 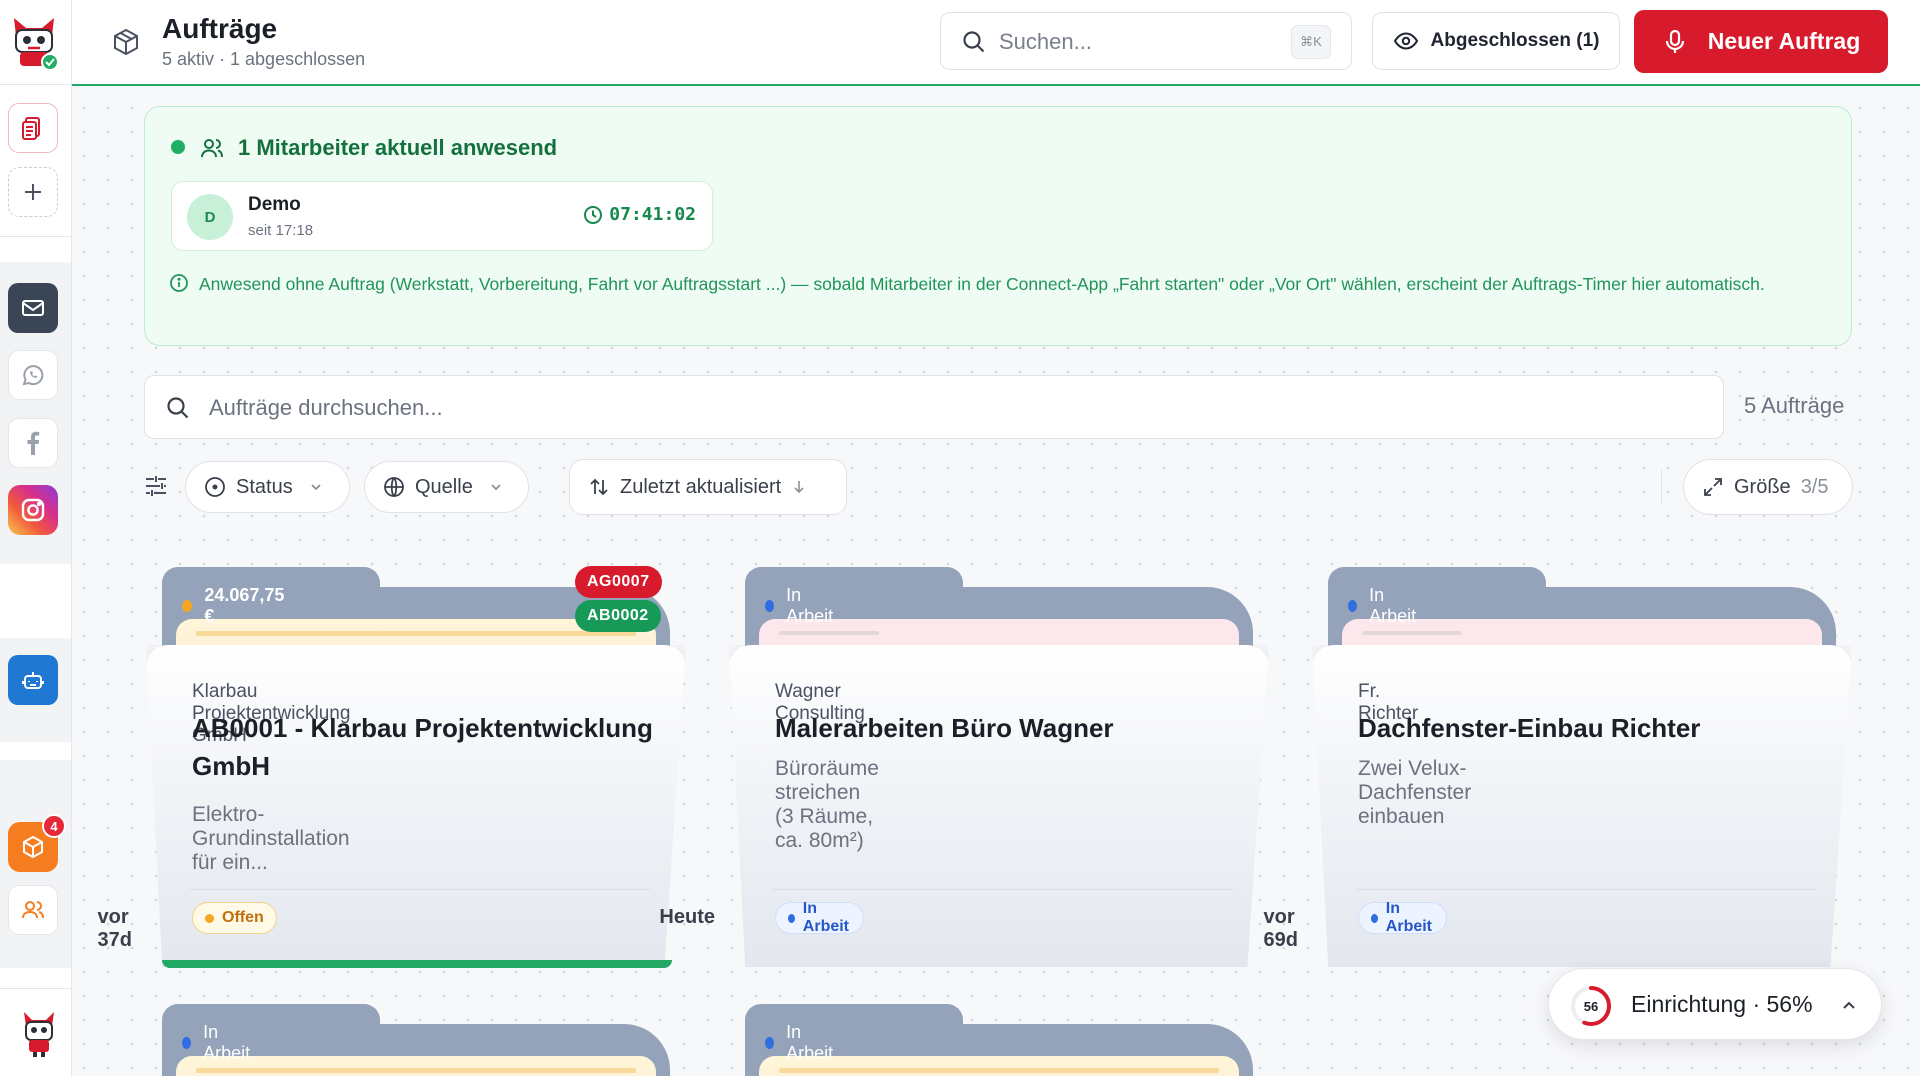 I want to click on order-search, so click(x=934, y=407).